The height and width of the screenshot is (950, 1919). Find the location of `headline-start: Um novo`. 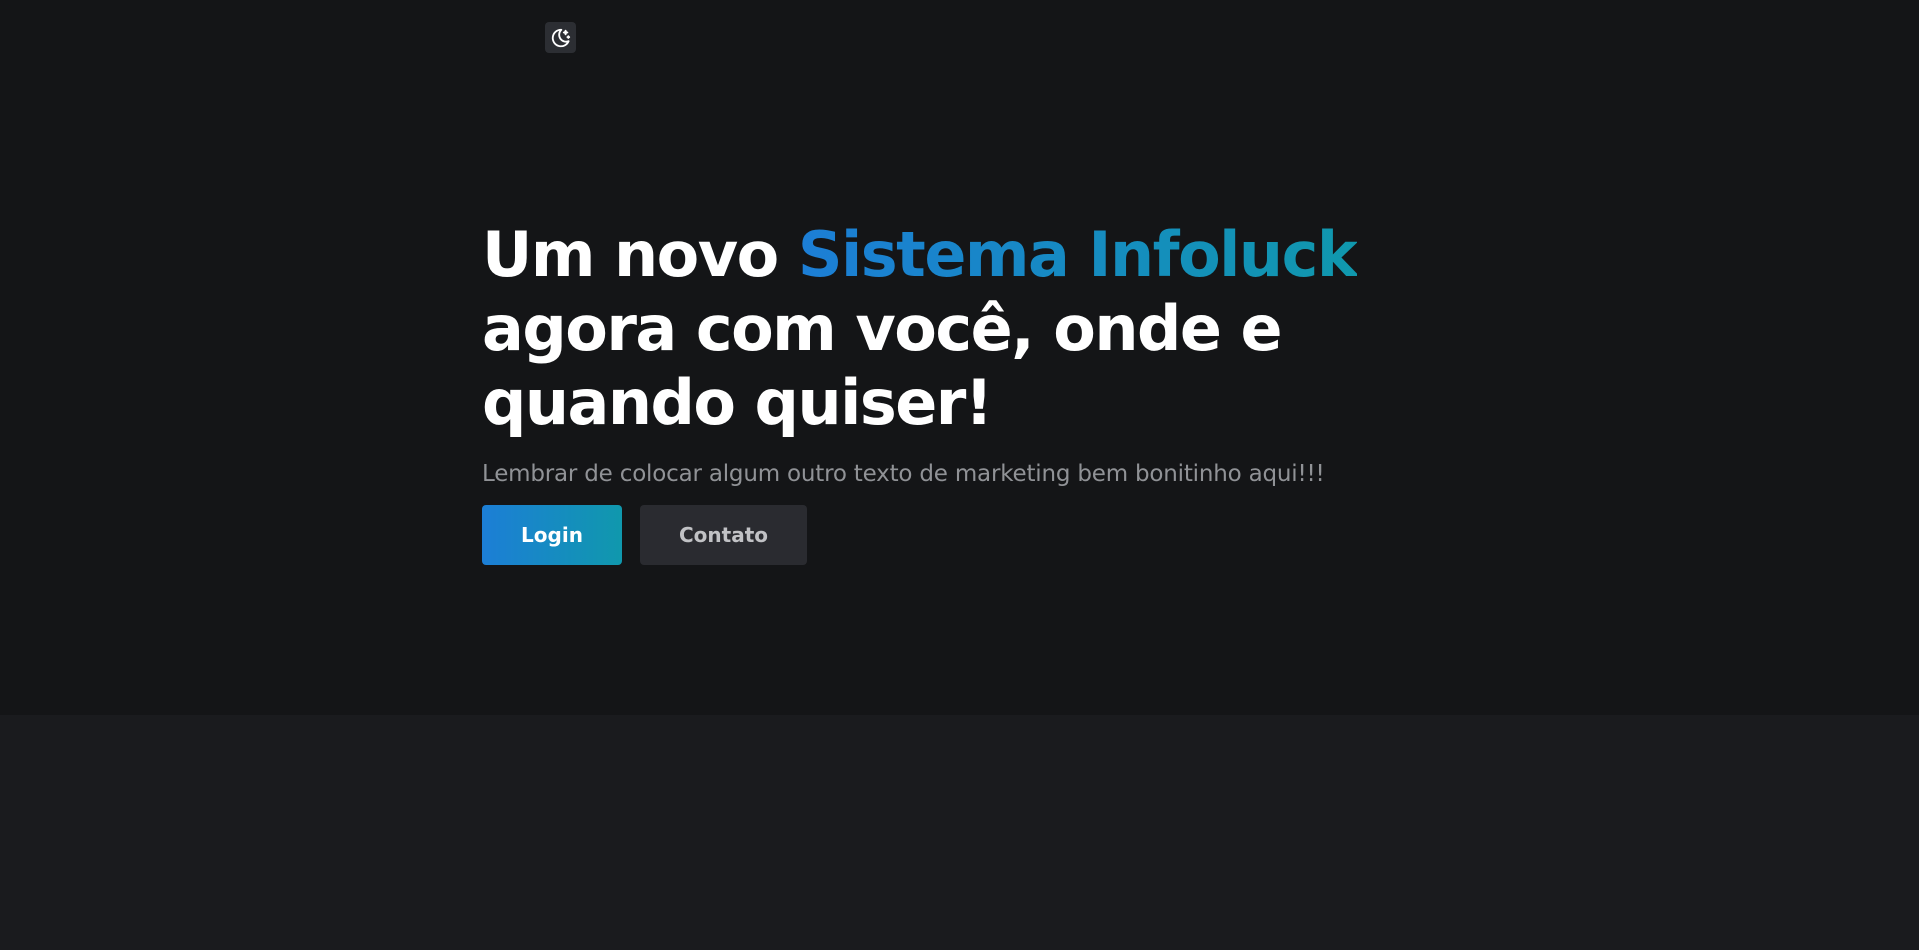

headline-start: Um novo is located at coordinates (640, 254).